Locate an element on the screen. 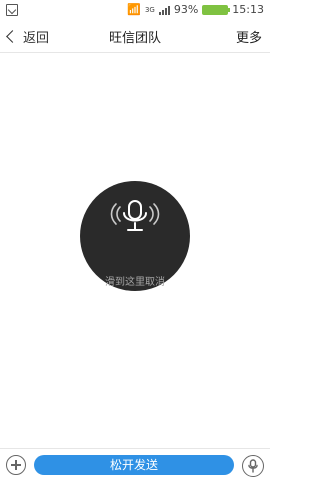  page-title: 旺信团队 is located at coordinates (134, 38).